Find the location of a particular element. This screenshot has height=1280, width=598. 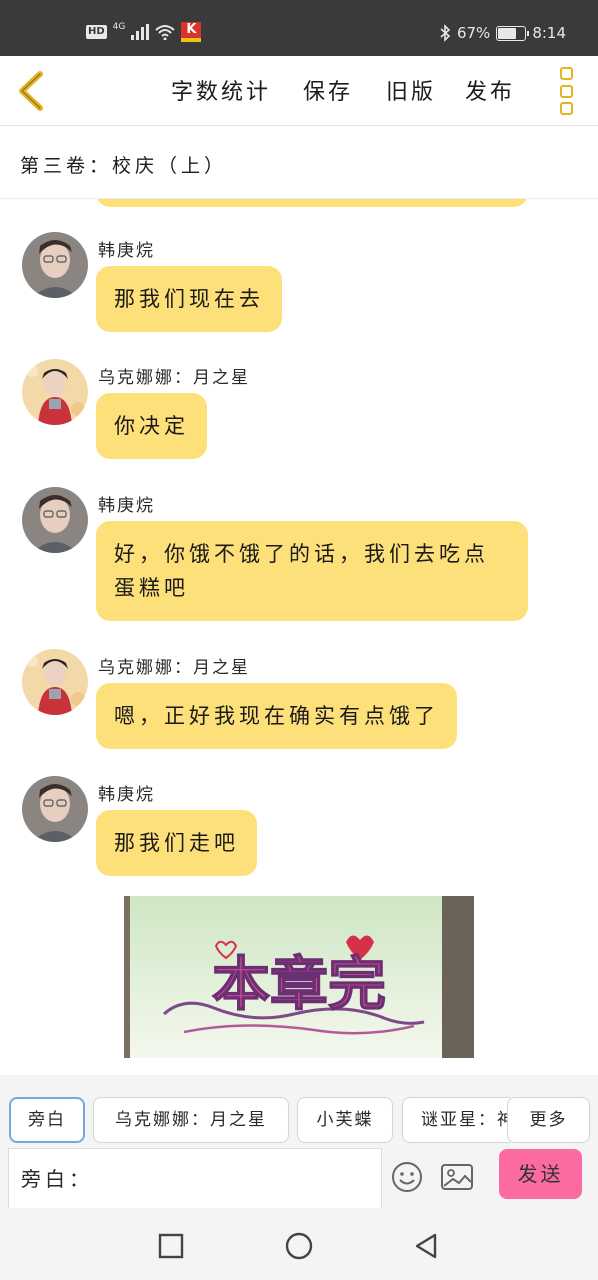

back-button is located at coordinates (32, 91).